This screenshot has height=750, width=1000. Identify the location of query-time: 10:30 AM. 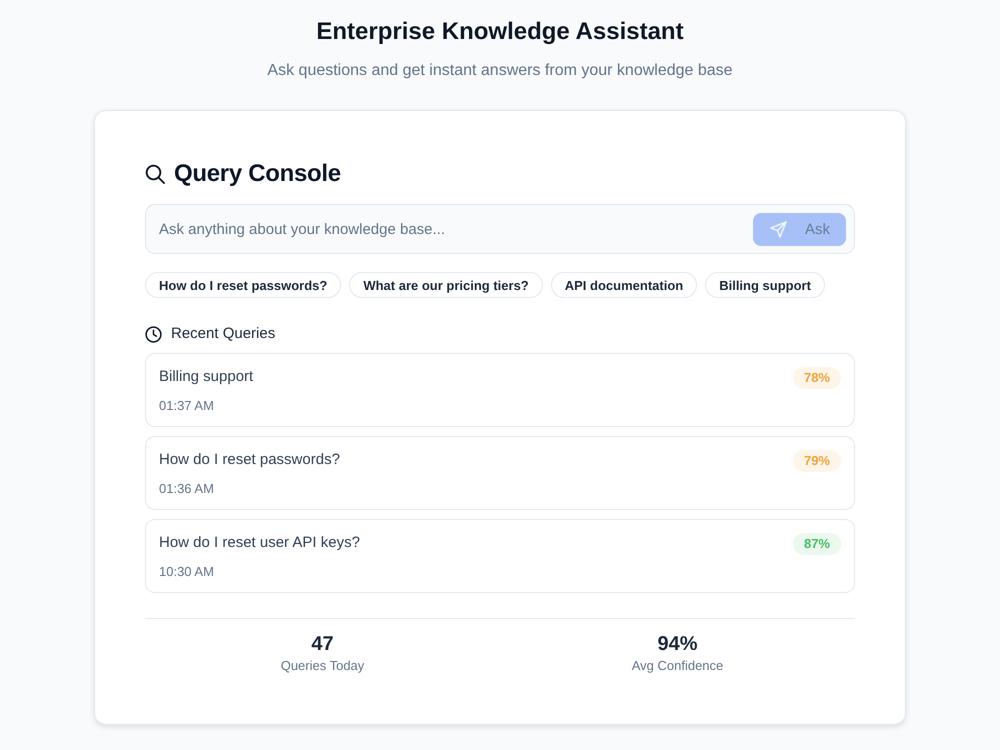
(186, 572).